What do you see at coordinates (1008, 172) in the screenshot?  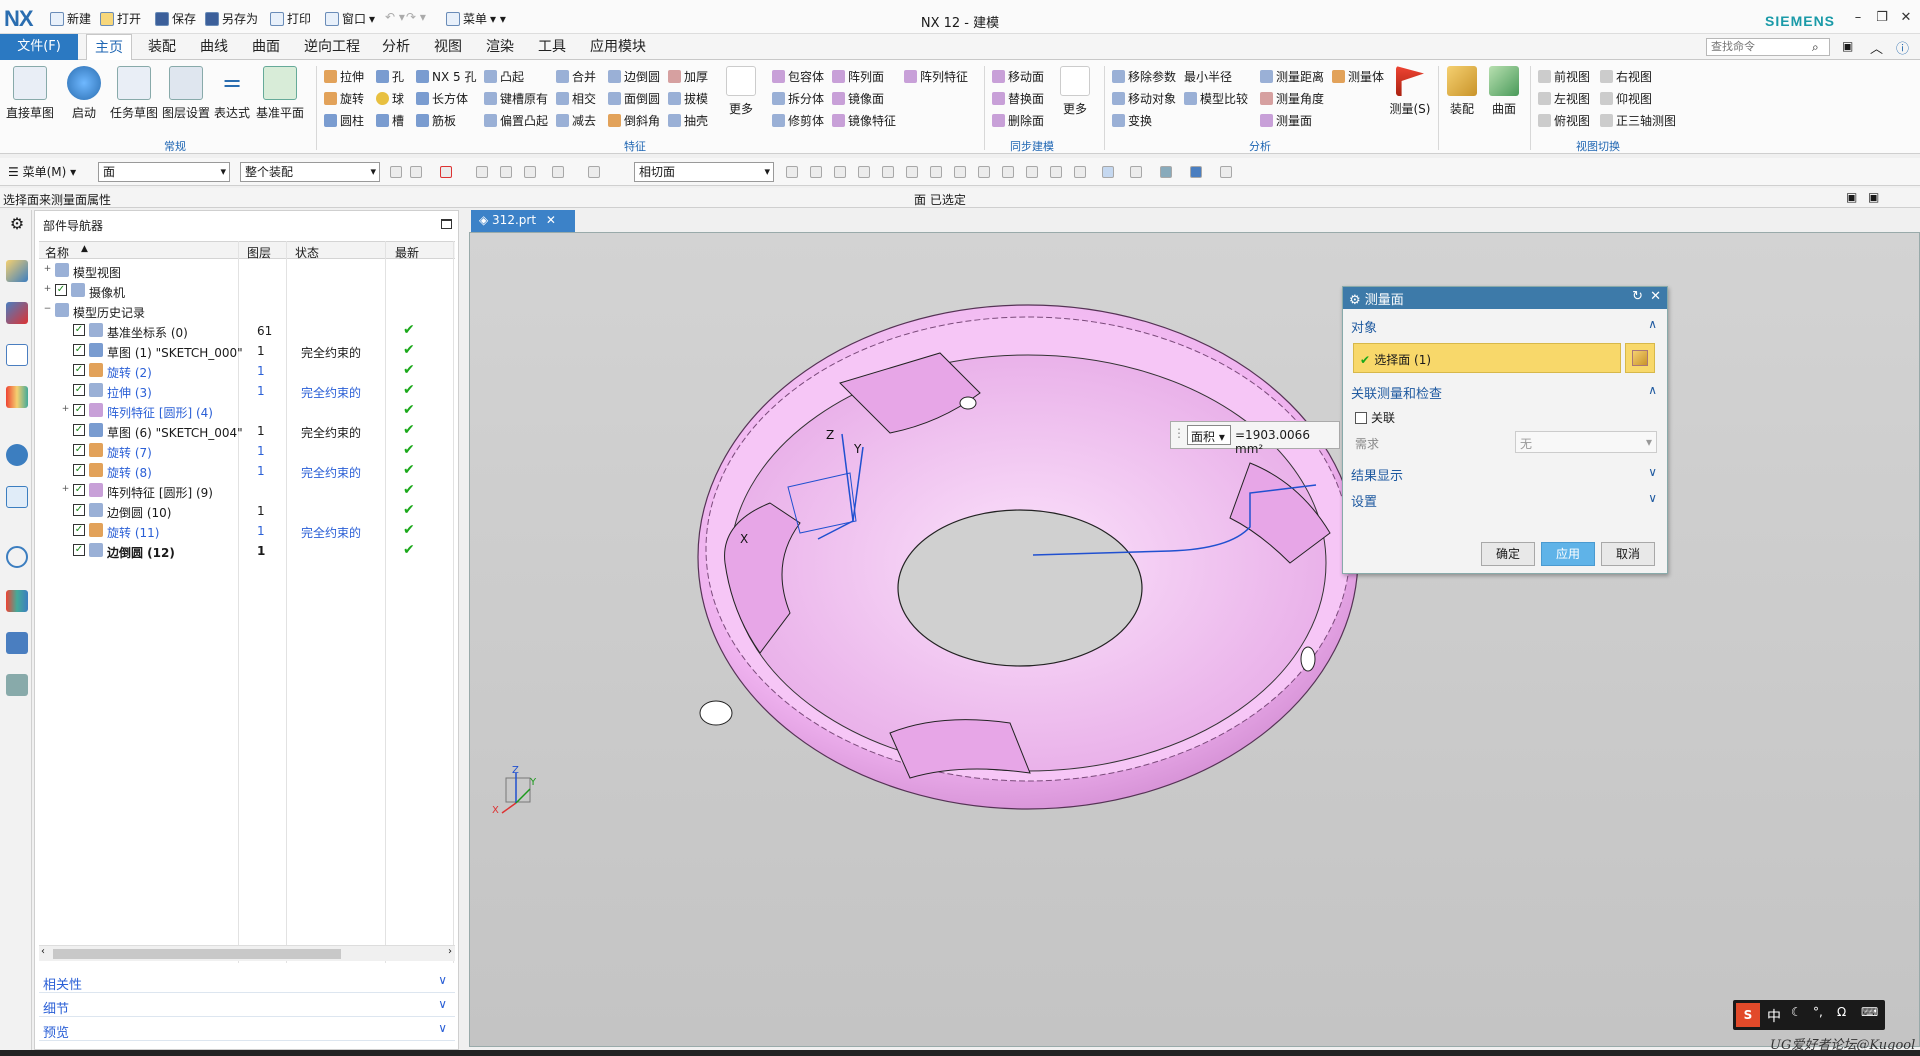 I see `on-curve-icon` at bounding box center [1008, 172].